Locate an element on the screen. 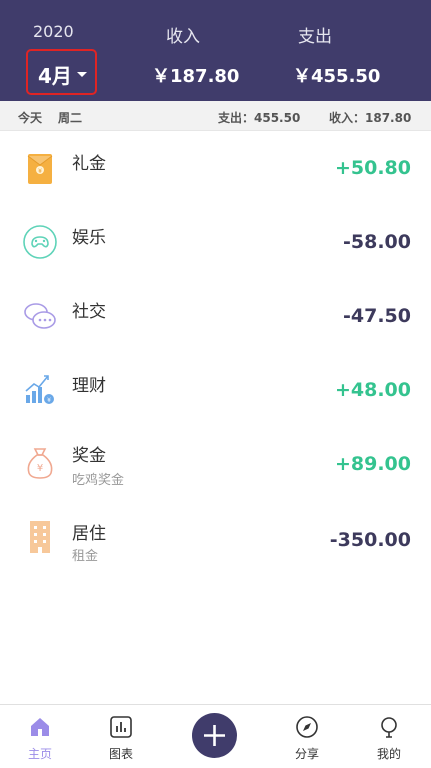  item-name: 理财 is located at coordinates (89, 386).